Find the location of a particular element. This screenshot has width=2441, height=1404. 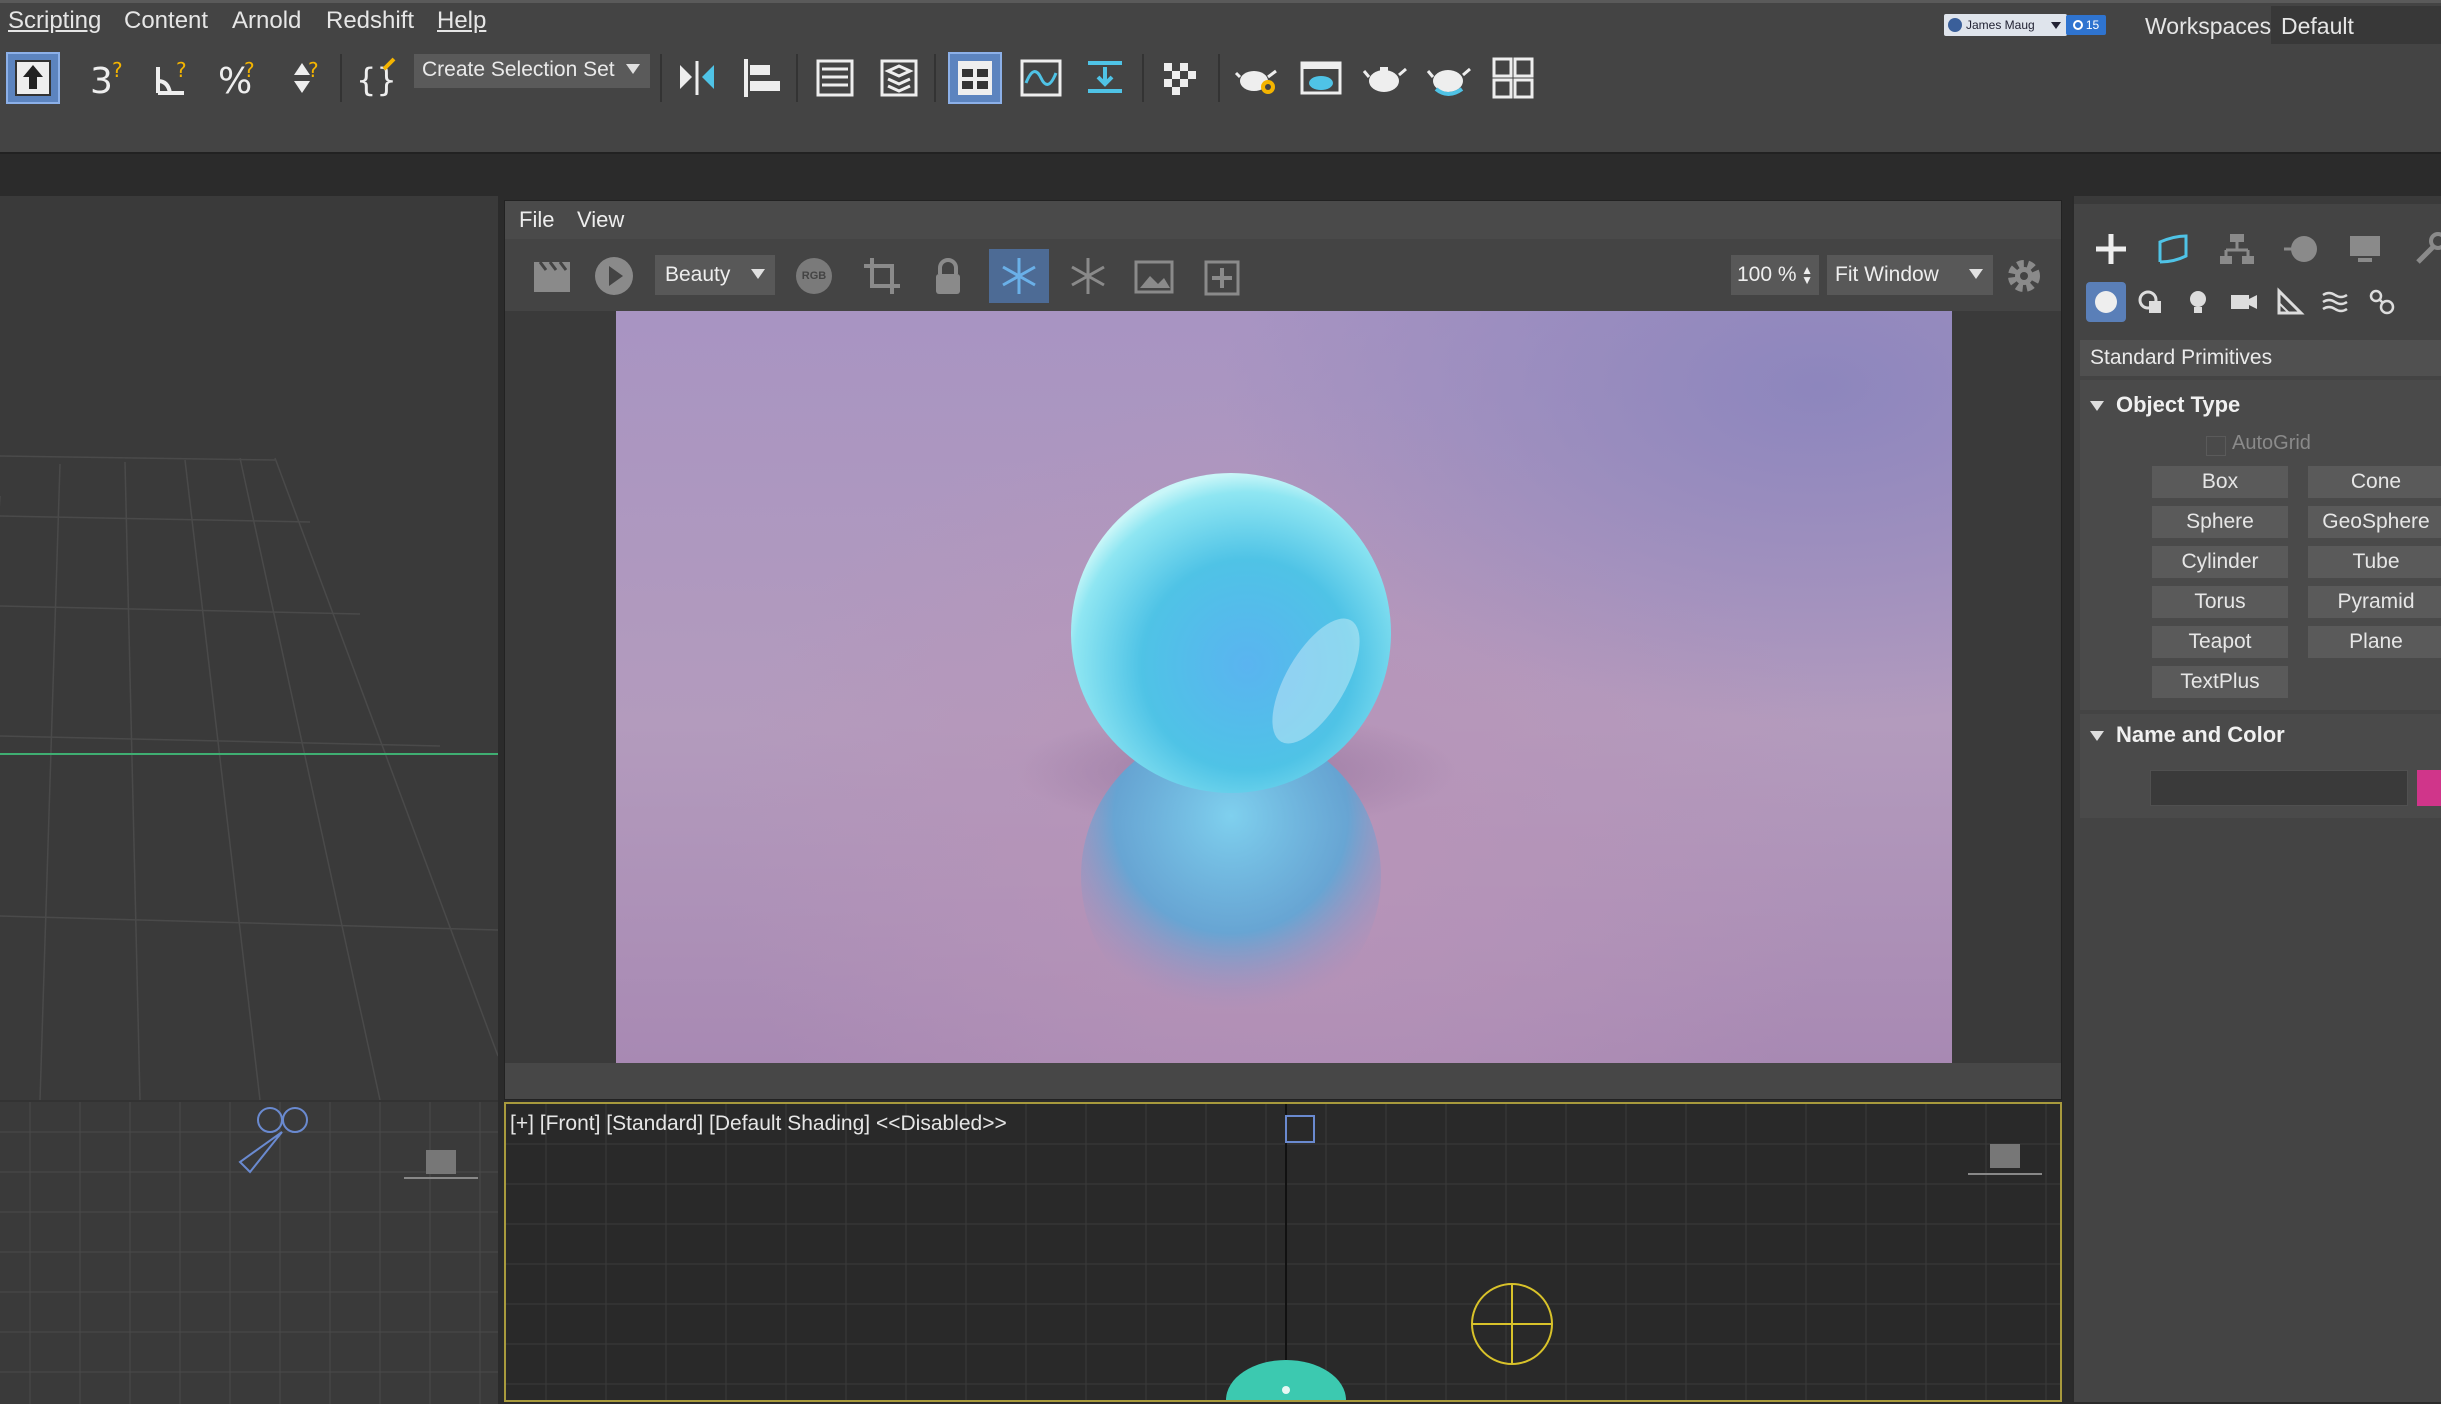

user-account-button: James Maug is located at coordinates (2005, 25).